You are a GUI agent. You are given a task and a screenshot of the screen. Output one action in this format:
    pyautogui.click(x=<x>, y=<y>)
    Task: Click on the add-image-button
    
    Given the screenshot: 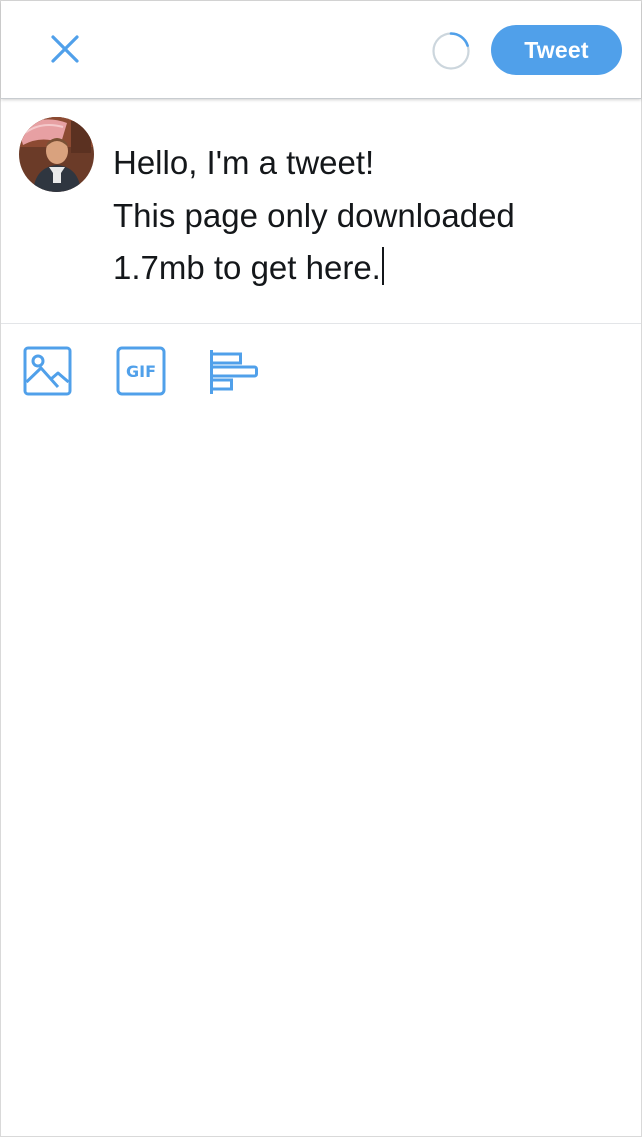 What is the action you would take?
    pyautogui.click(x=48, y=372)
    